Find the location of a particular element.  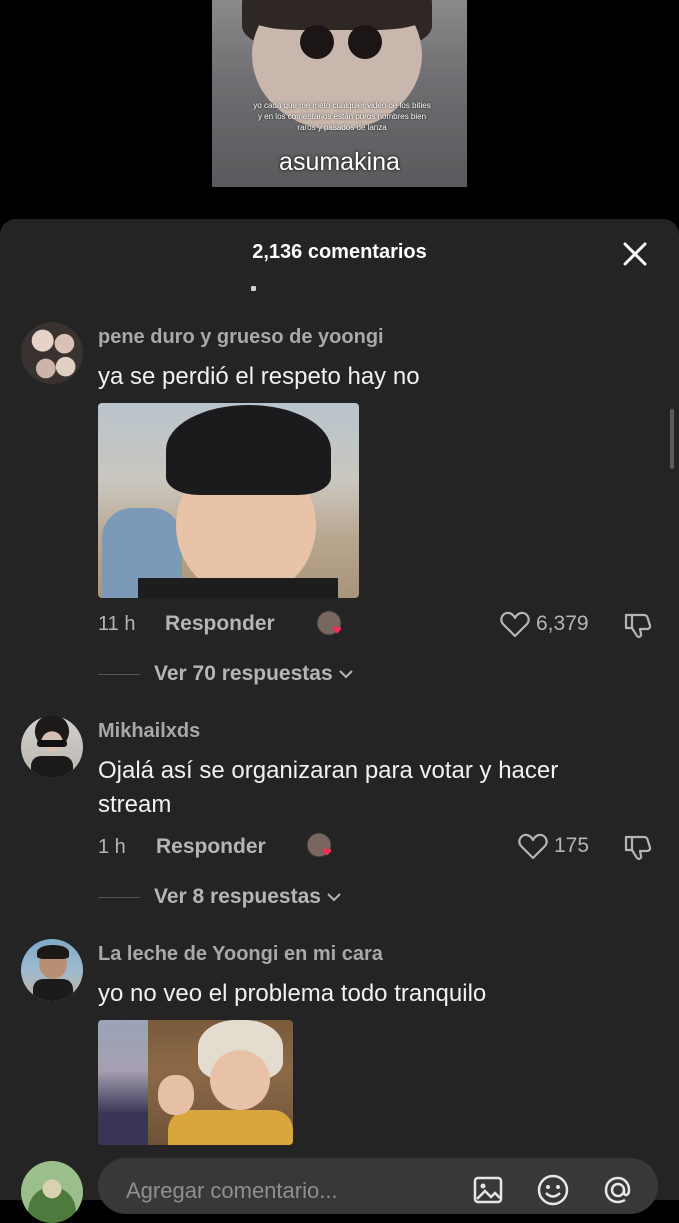

comment-text: ya se perdió el respeto hay no is located at coordinates (259, 376).